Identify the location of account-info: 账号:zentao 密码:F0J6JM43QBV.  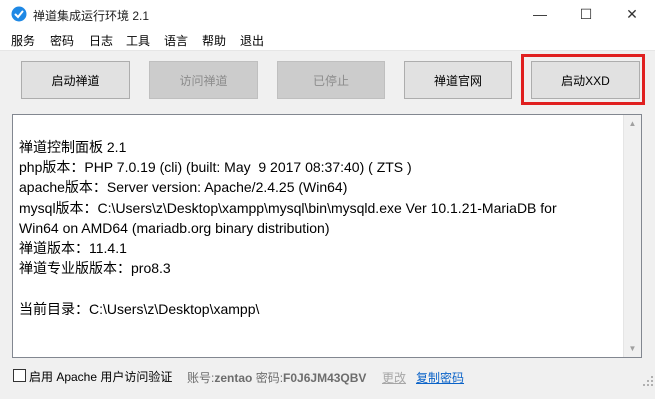
(276, 377).